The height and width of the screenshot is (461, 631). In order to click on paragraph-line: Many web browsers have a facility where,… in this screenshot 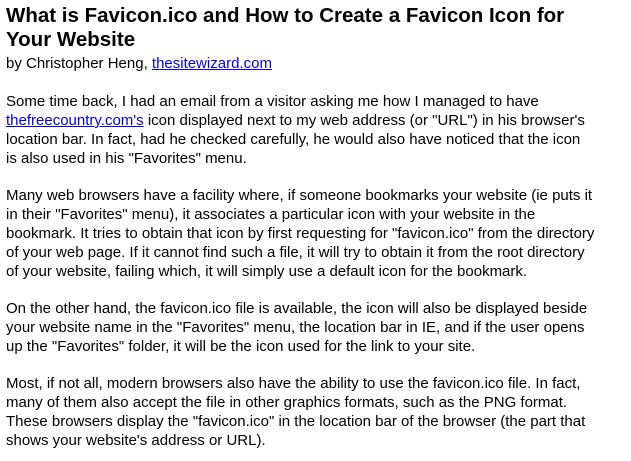, I will do `click(299, 195)`.